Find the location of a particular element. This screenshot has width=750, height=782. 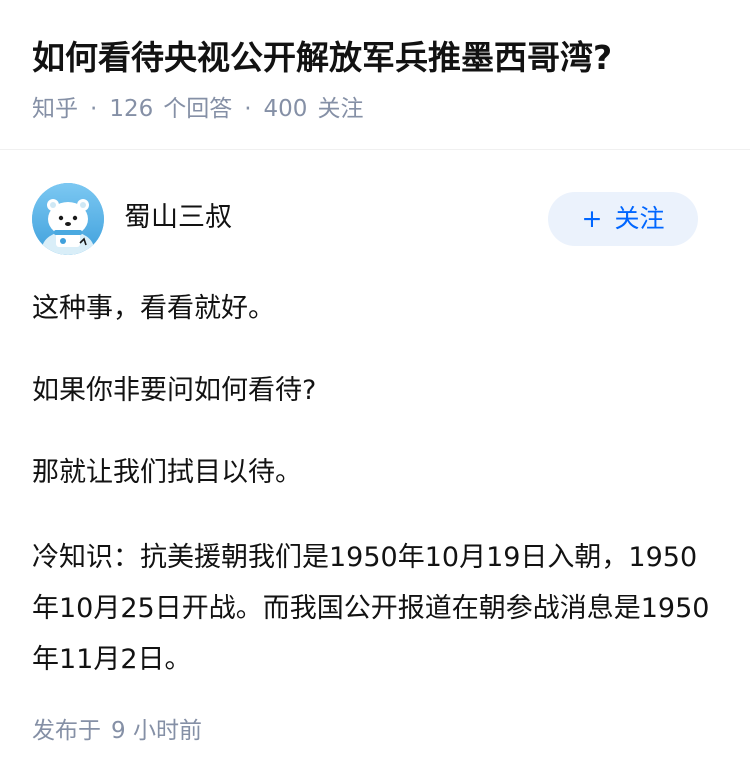

publish-time: 发布于 9 小时前 is located at coordinates (117, 731).